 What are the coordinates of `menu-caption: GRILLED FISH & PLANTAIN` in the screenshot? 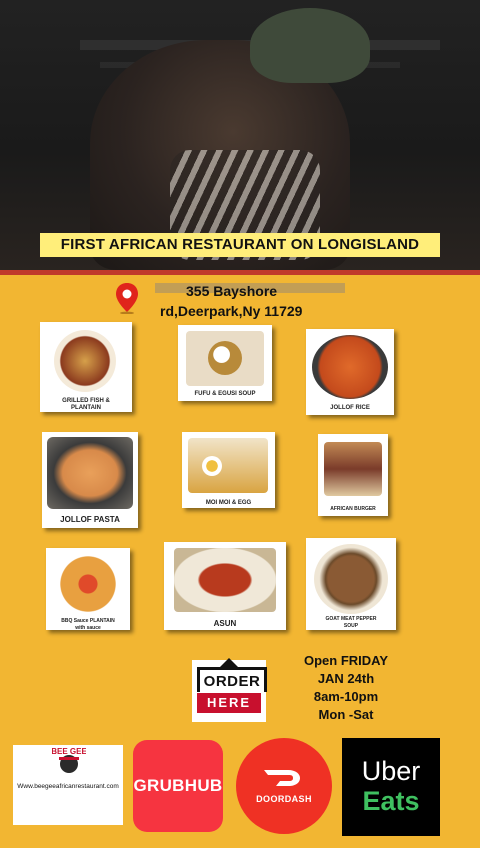 It's located at (86, 404).